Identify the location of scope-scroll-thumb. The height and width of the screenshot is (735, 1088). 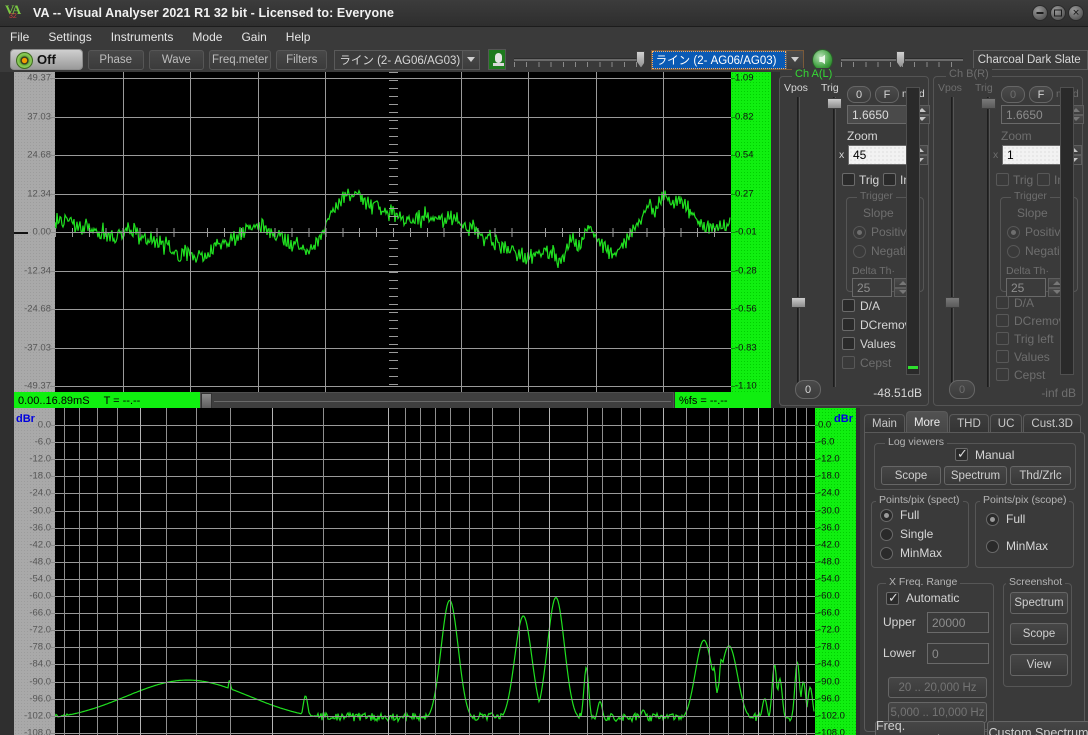
(206, 401).